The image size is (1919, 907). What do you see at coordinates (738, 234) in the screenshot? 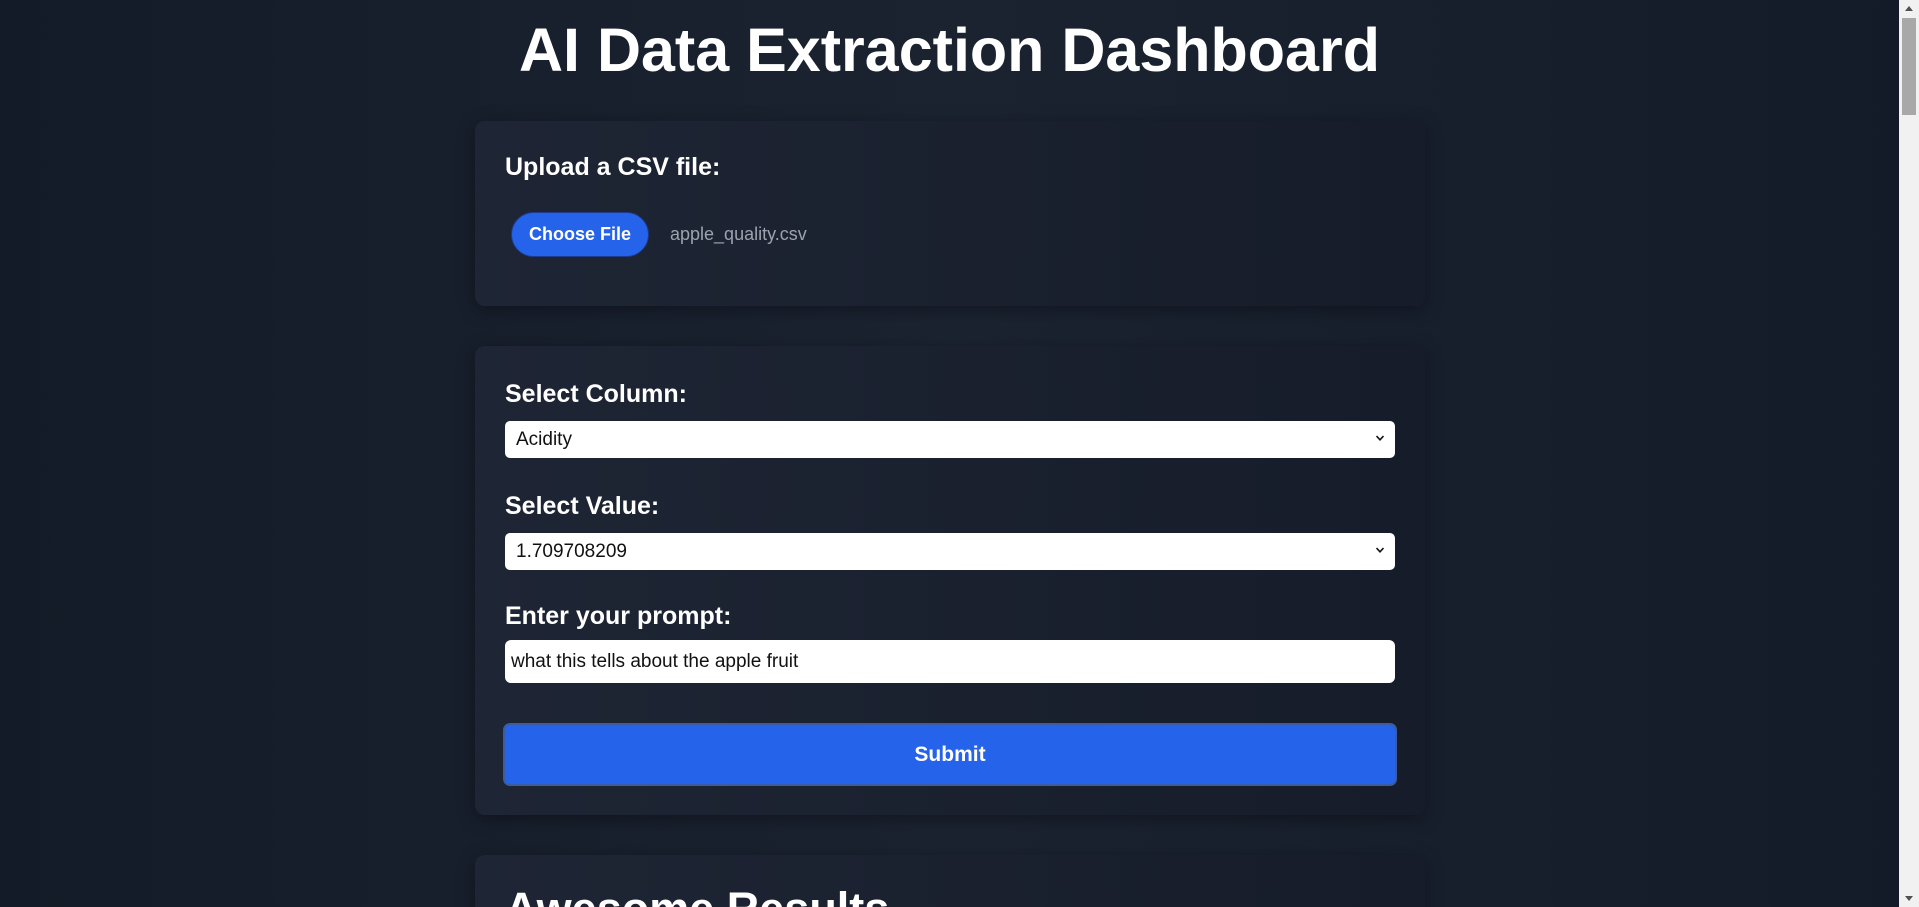
I see `selected-file-name: apple_quality.csv` at bounding box center [738, 234].